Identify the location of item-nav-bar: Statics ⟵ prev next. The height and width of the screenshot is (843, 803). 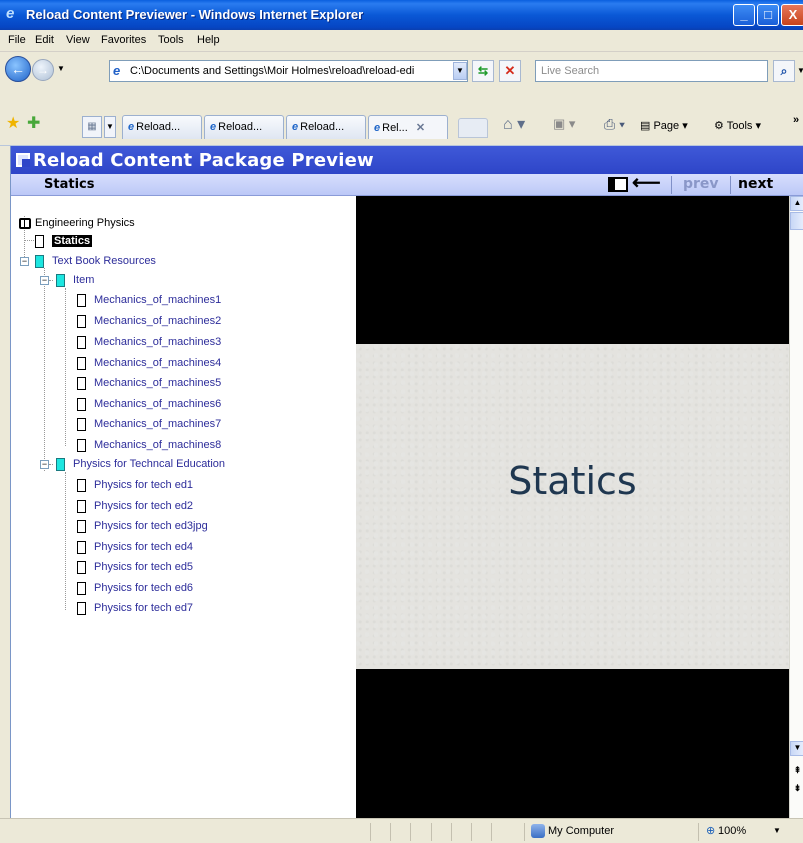
(407, 184).